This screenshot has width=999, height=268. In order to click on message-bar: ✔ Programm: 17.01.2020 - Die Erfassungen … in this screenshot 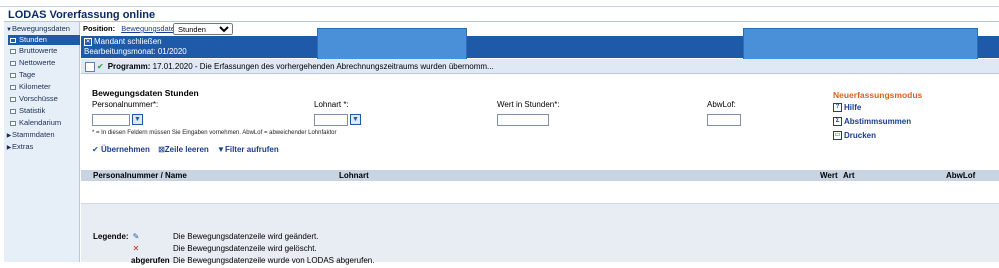, I will do `click(540, 66)`.